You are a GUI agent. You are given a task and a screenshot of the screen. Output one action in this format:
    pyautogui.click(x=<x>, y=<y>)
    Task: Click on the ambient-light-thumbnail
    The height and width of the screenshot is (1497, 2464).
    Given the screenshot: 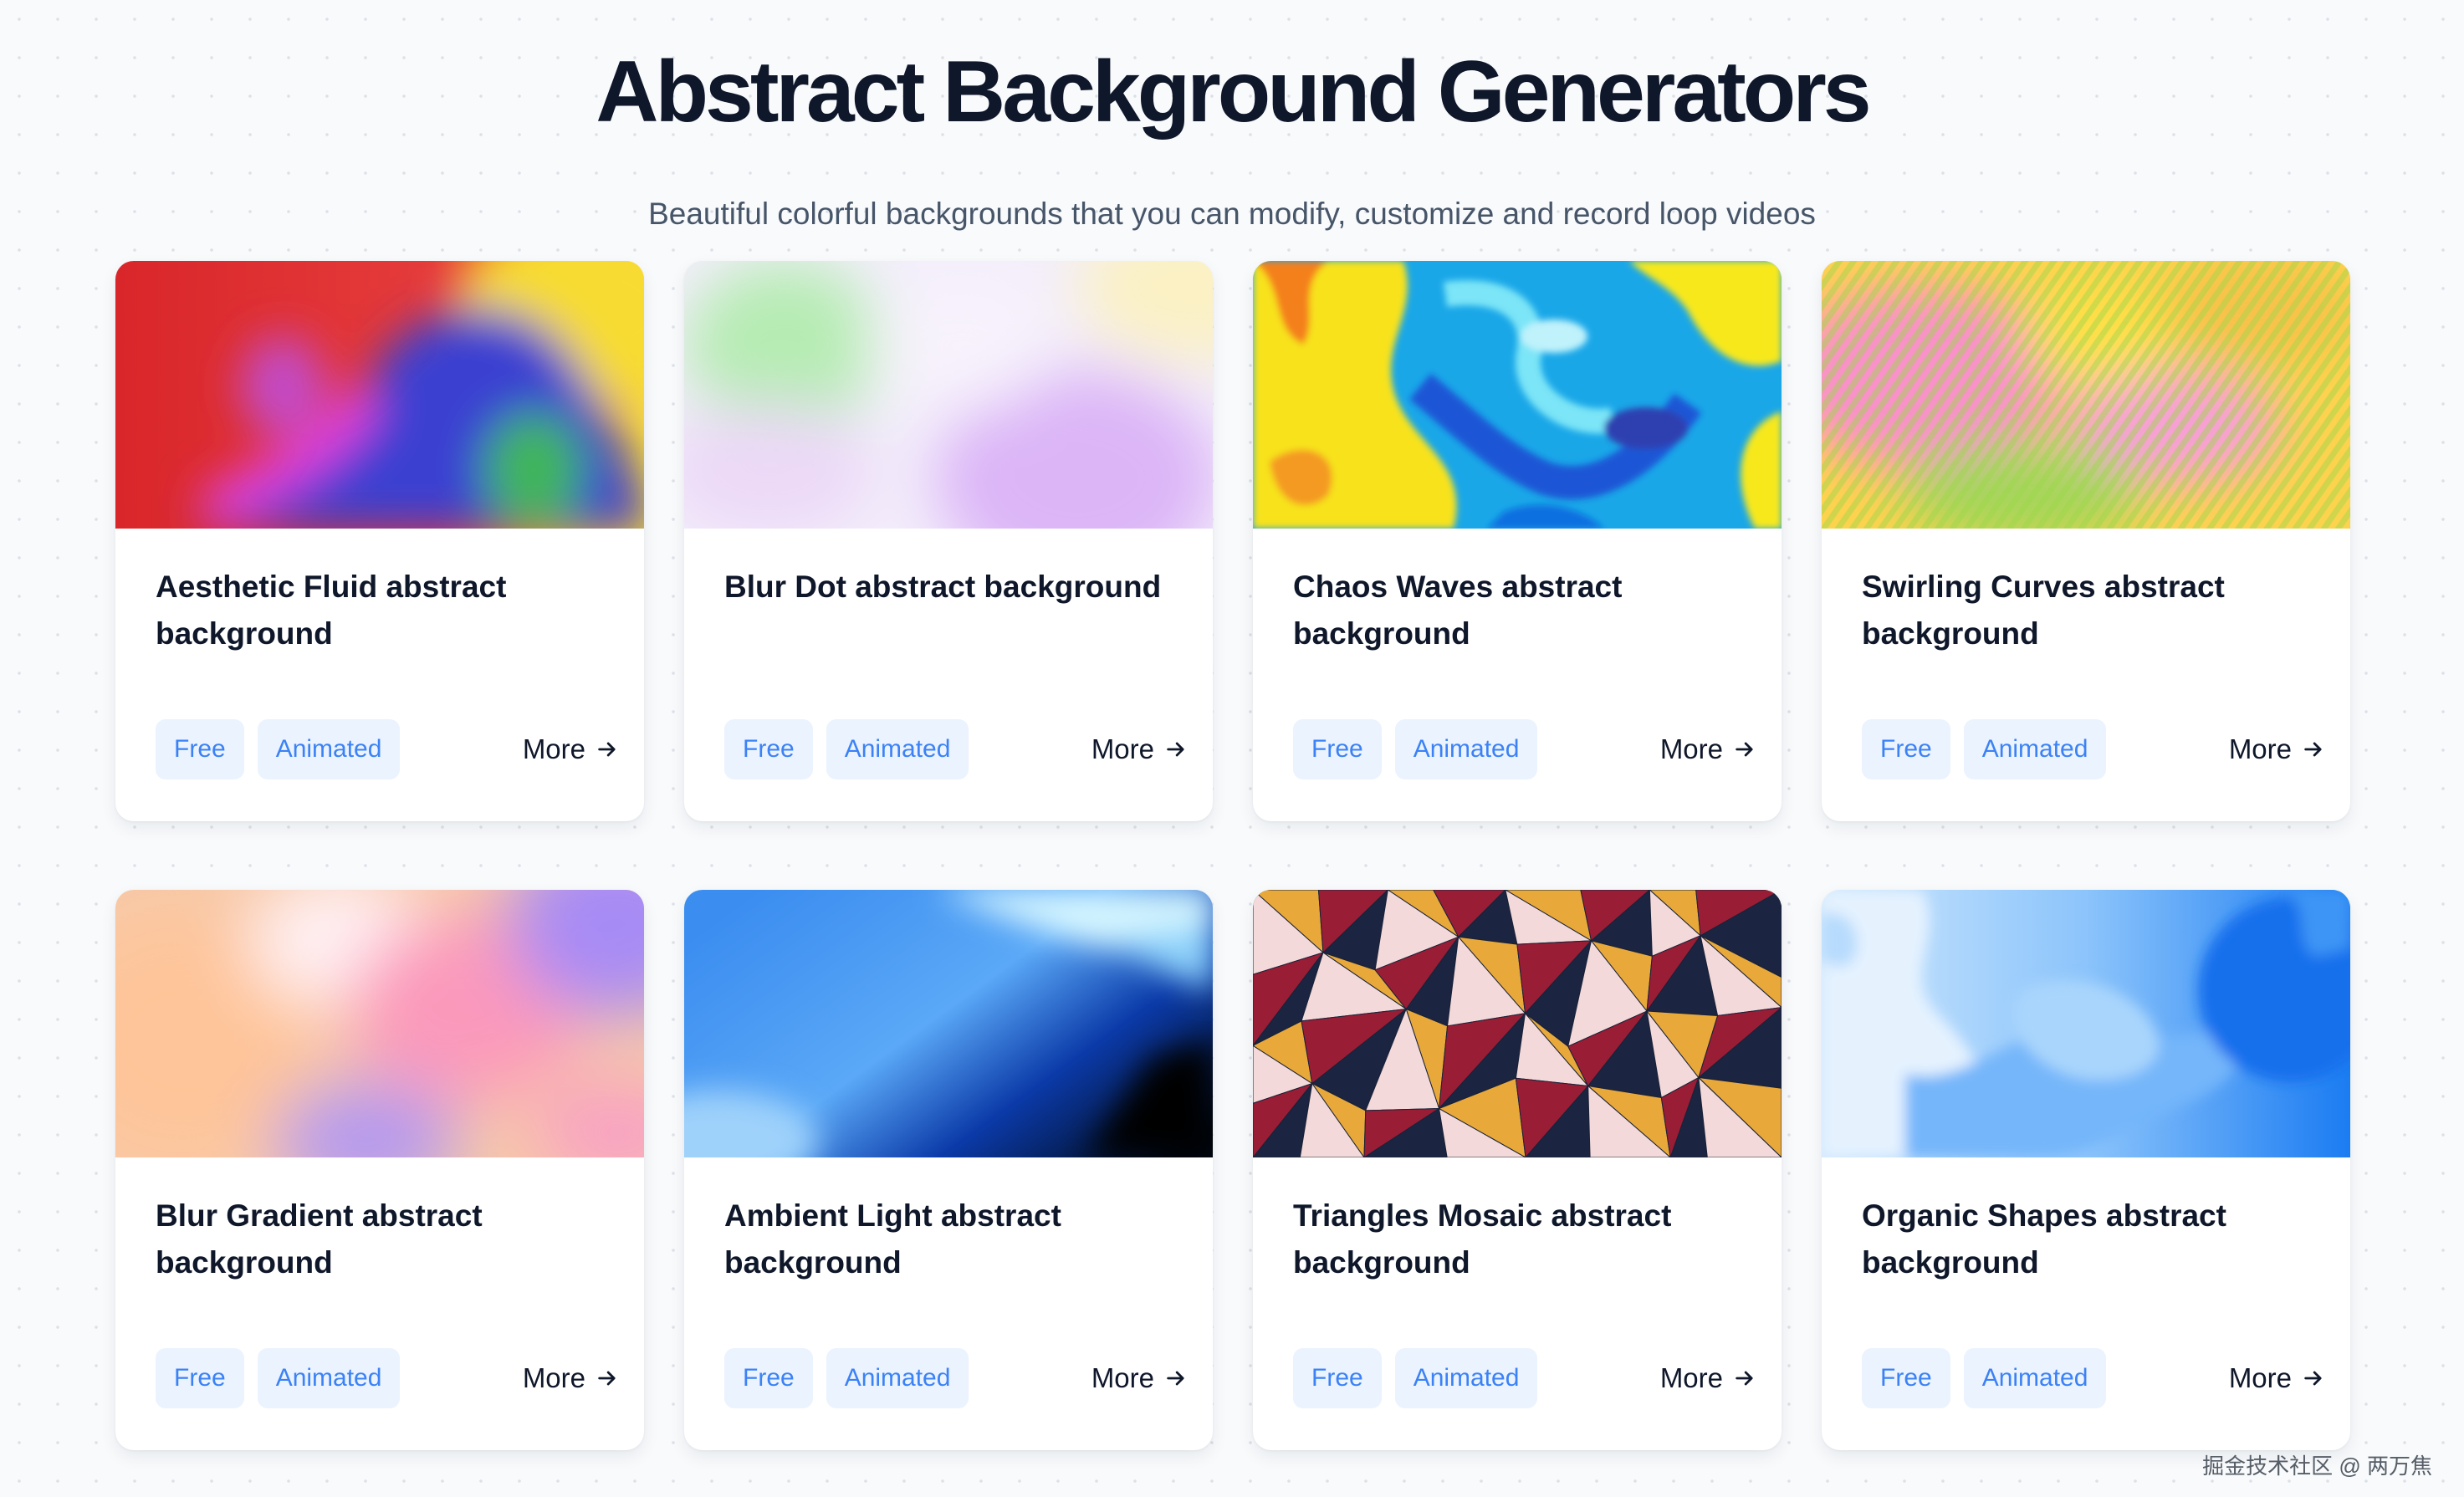 What is the action you would take?
    pyautogui.click(x=949, y=1023)
    